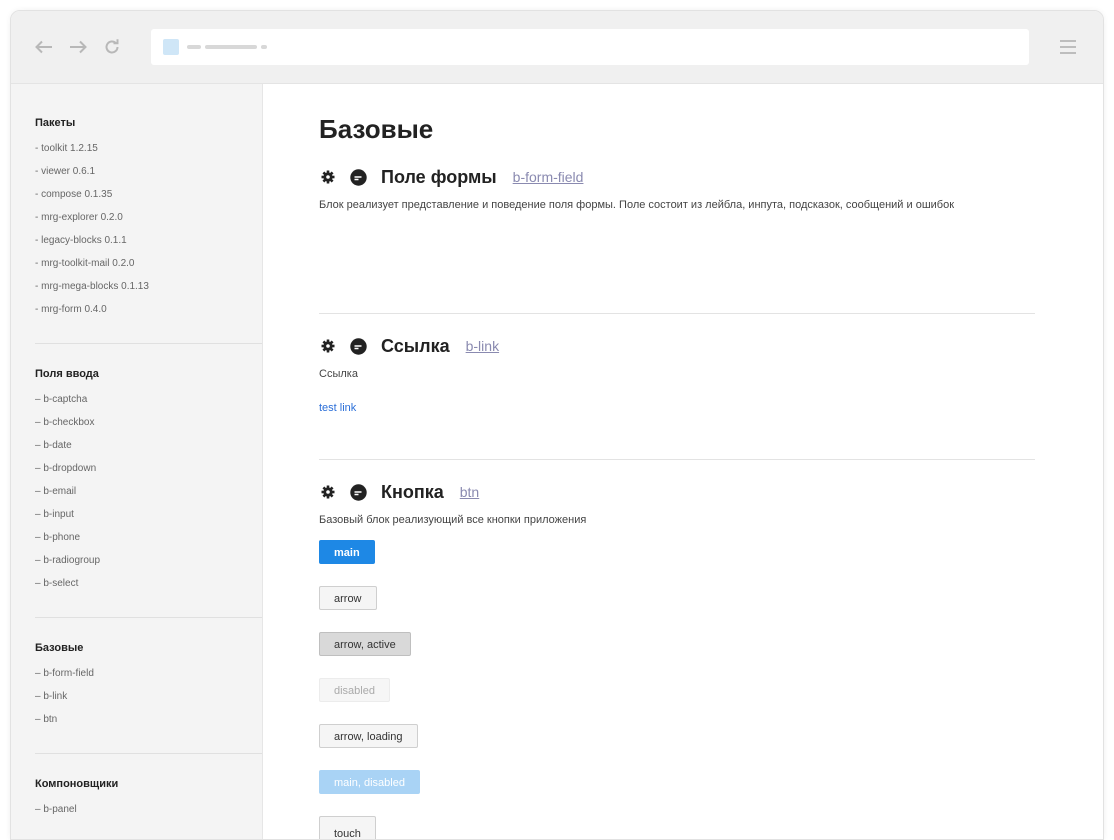 Image resolution: width=1114 pixels, height=840 pixels. What do you see at coordinates (44, 47) in the screenshot?
I see `back-arrow-icon` at bounding box center [44, 47].